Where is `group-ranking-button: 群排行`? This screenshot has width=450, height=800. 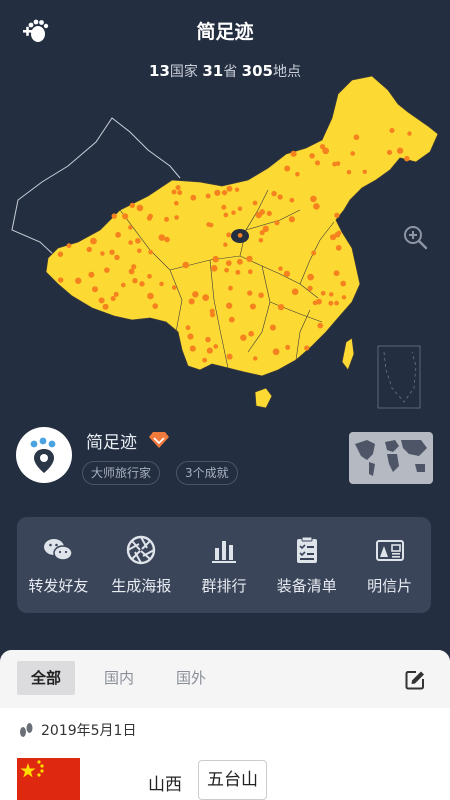 group-ranking-button: 群排行 is located at coordinates (224, 565).